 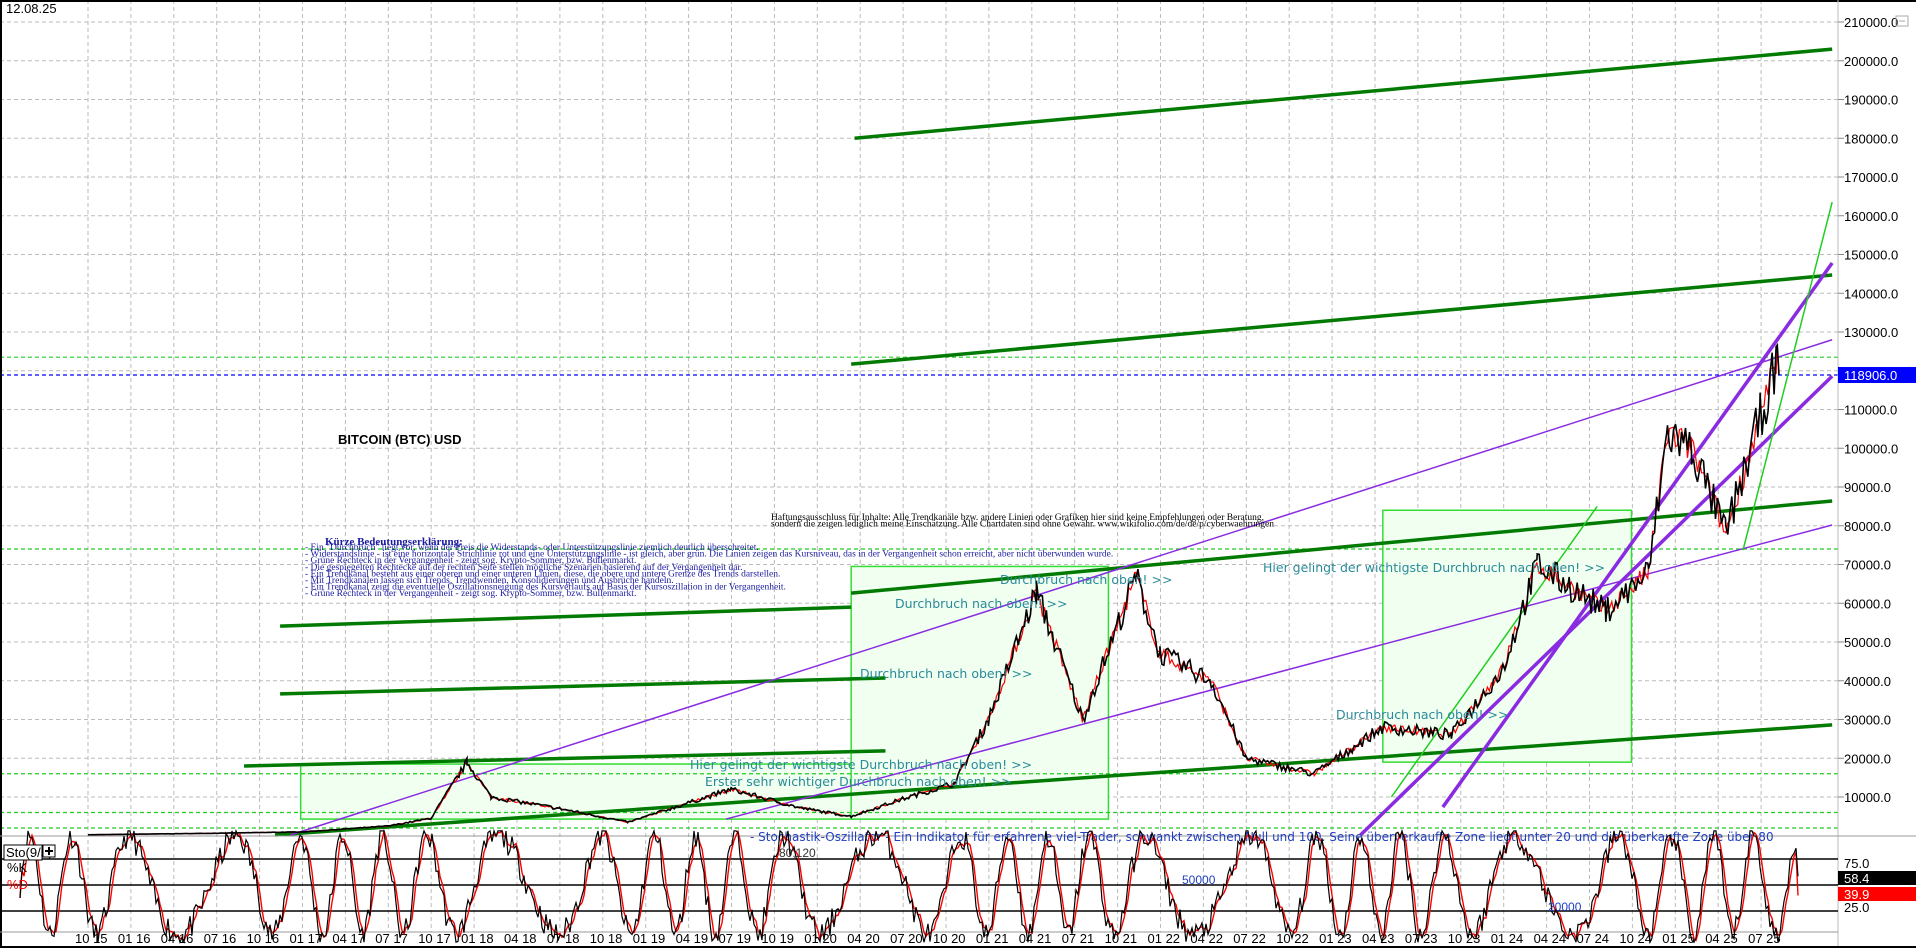 What do you see at coordinates (220, 938) in the screenshot?
I see `x-tick-label: 07 16` at bounding box center [220, 938].